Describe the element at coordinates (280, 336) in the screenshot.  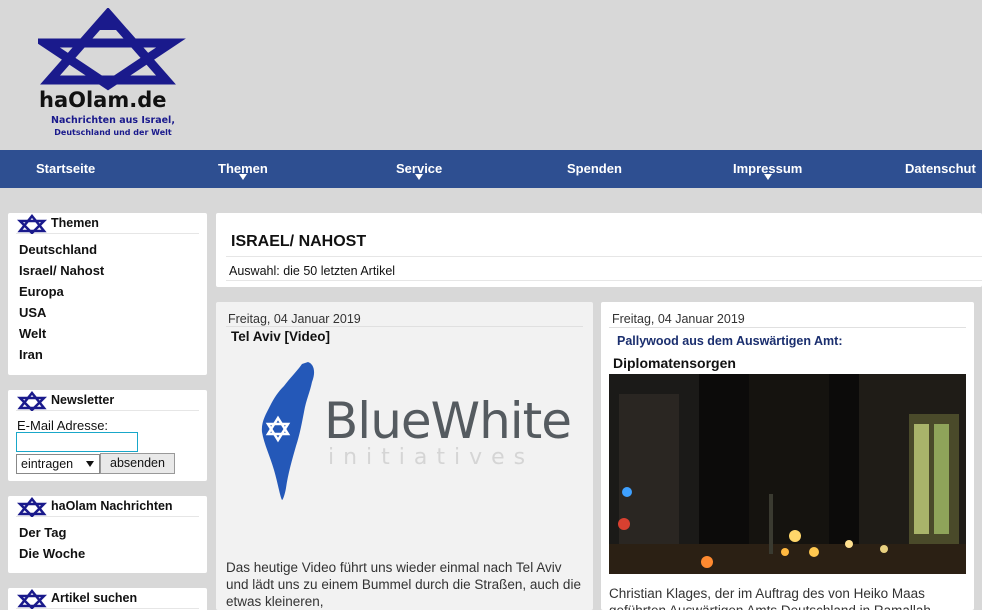
I see `article-title: Tel Aviv [Video]` at that location.